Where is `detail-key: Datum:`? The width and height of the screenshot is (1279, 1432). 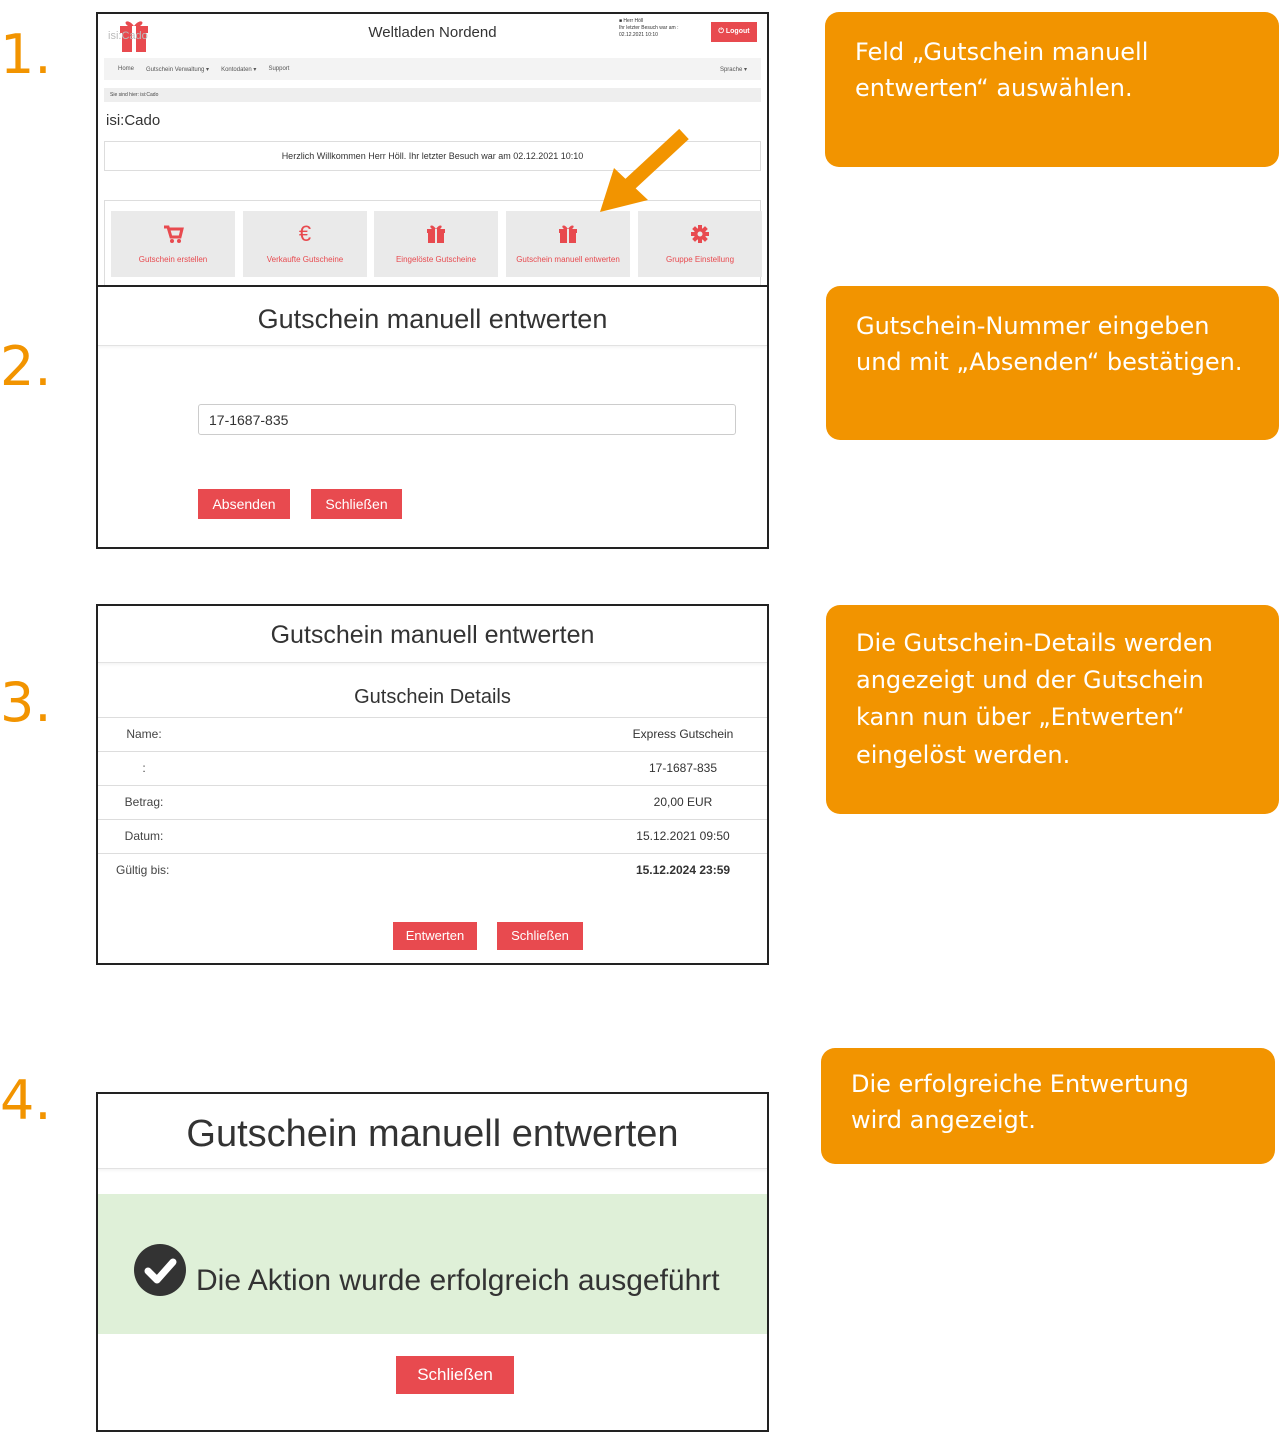 detail-key: Datum: is located at coordinates (144, 836).